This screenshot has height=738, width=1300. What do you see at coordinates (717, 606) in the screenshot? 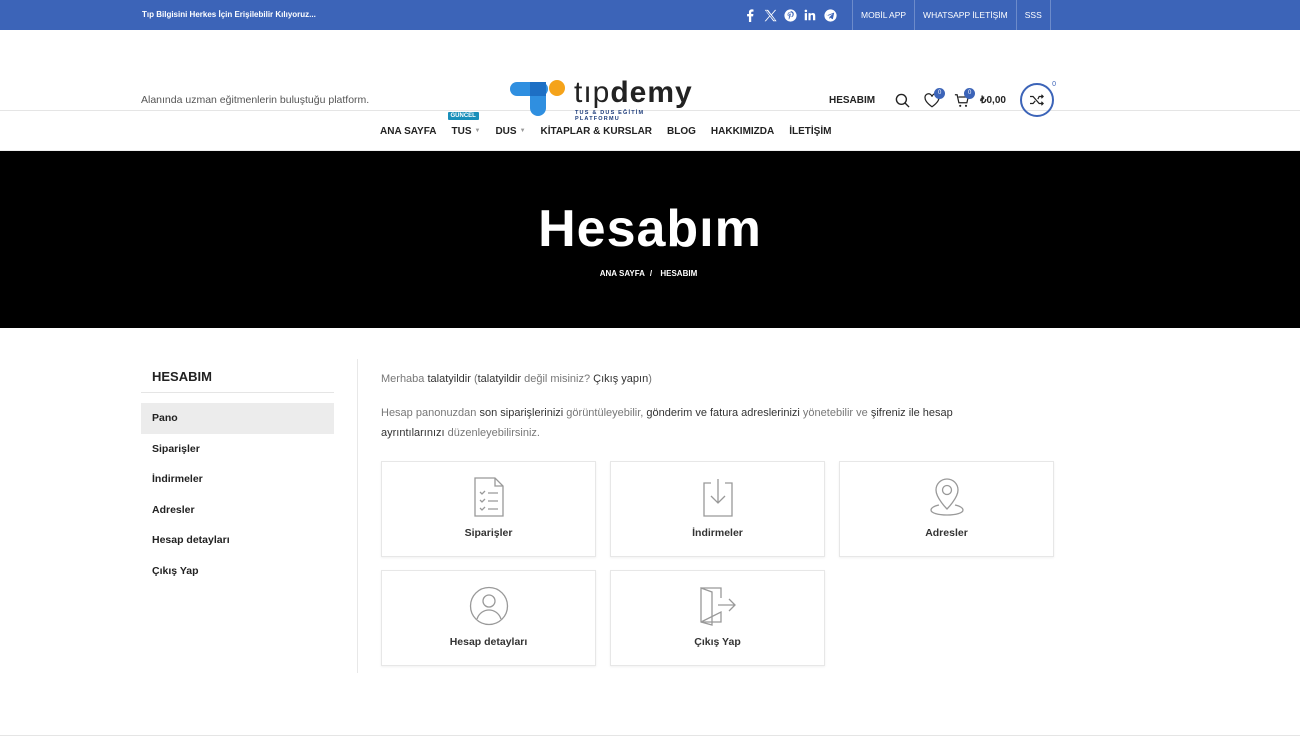
I see `logout-door-icon` at bounding box center [717, 606].